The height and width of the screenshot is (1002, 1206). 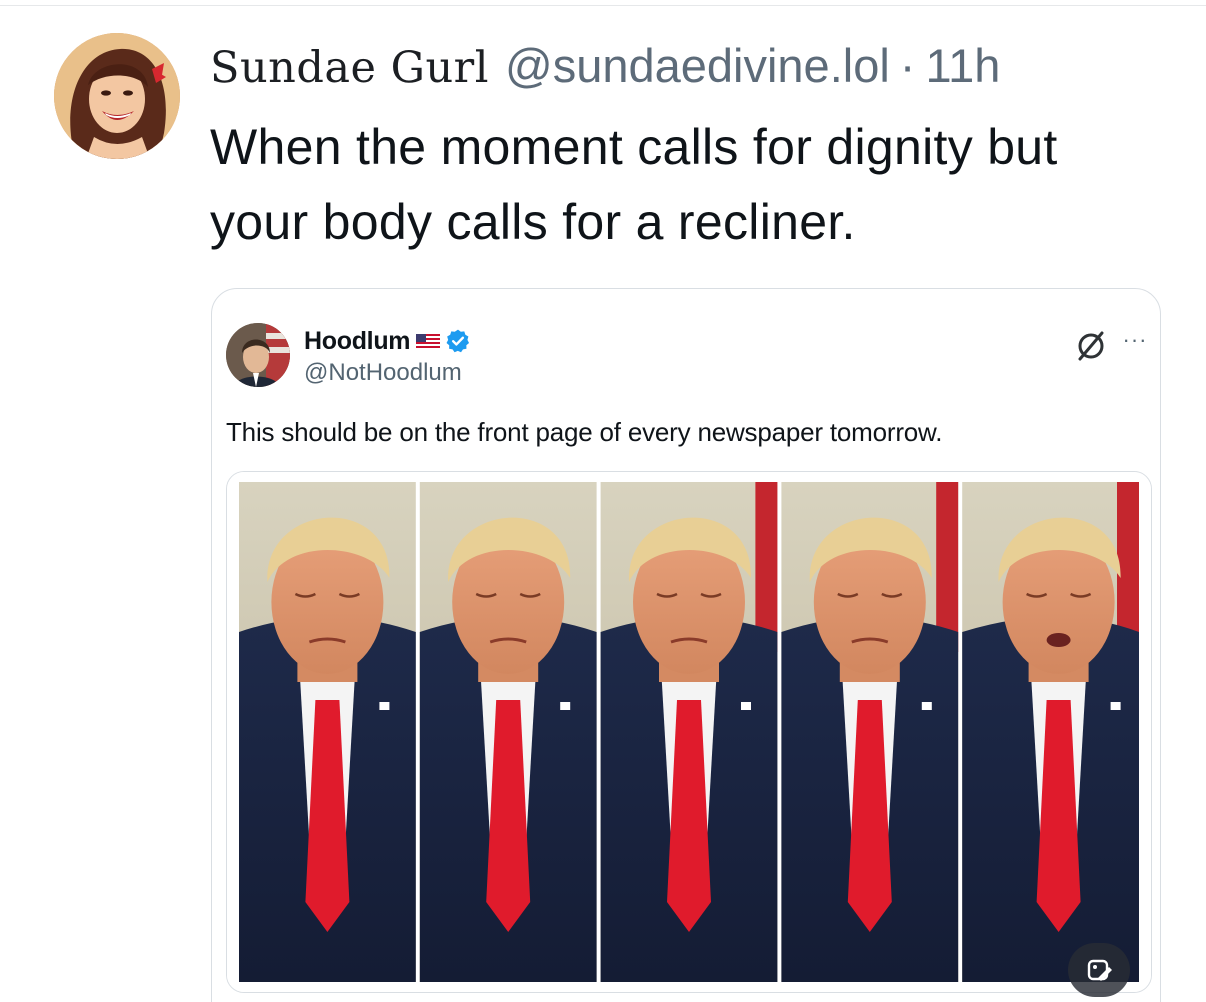 I want to click on verified-badge-icon, so click(x=458, y=341).